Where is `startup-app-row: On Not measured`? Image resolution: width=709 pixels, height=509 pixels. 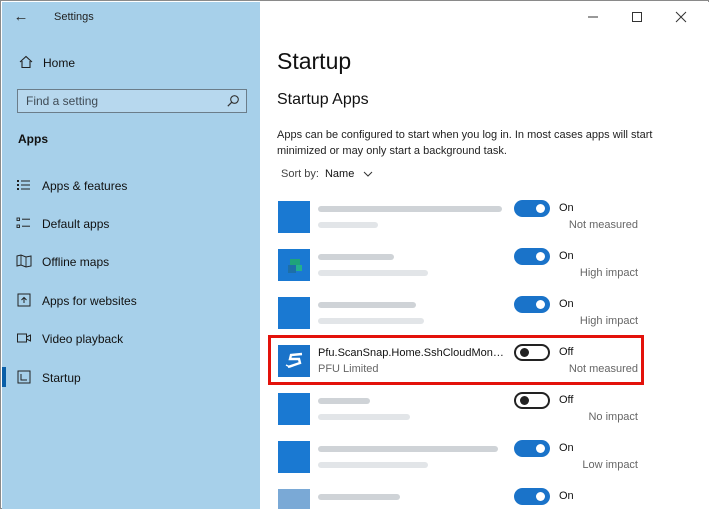 startup-app-row: On Not measured is located at coordinates (488, 217).